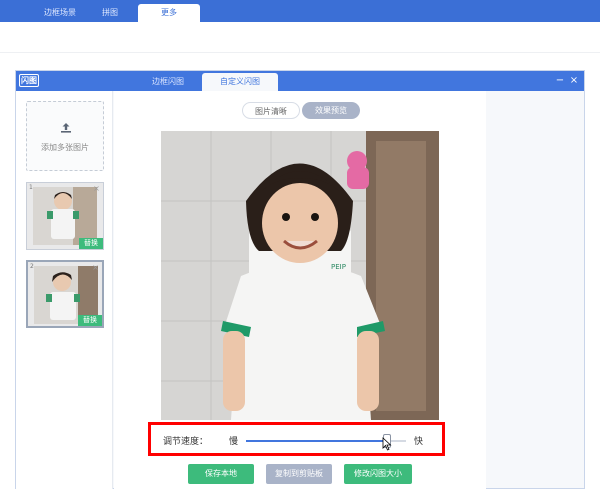  I want to click on tab-collage: 拼图, so click(110, 13).